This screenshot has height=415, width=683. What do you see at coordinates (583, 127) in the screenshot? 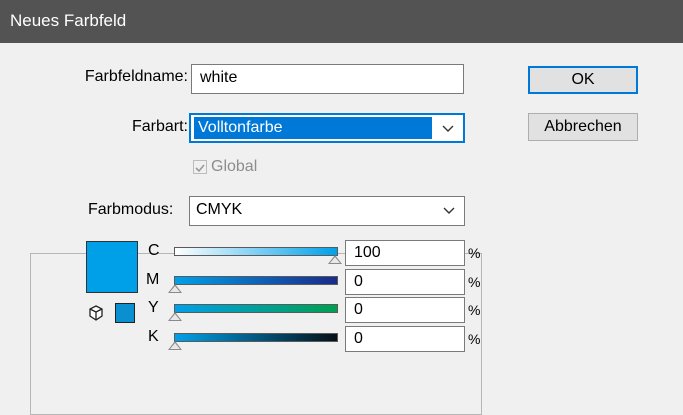
I see `cancel-button: Abbrechen` at bounding box center [583, 127].